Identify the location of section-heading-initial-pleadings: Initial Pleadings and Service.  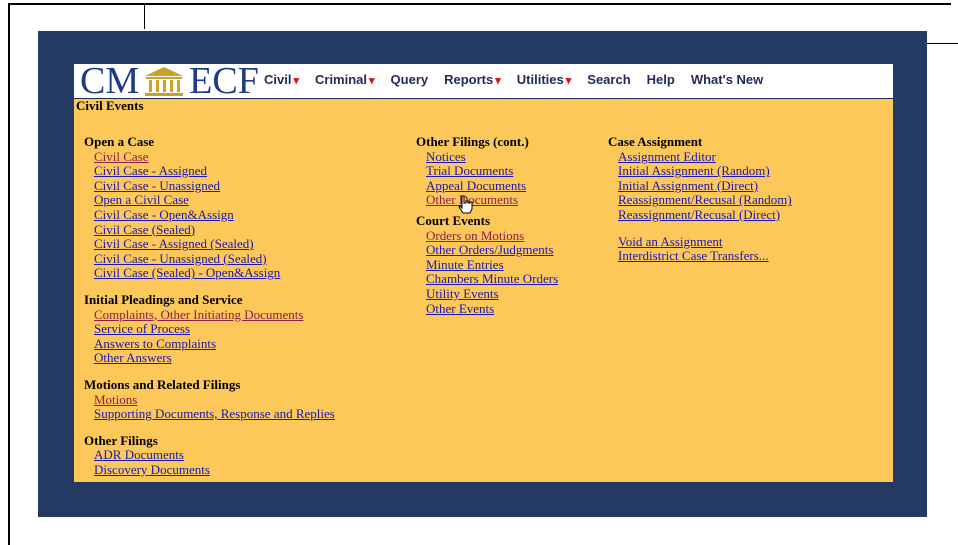
(163, 299).